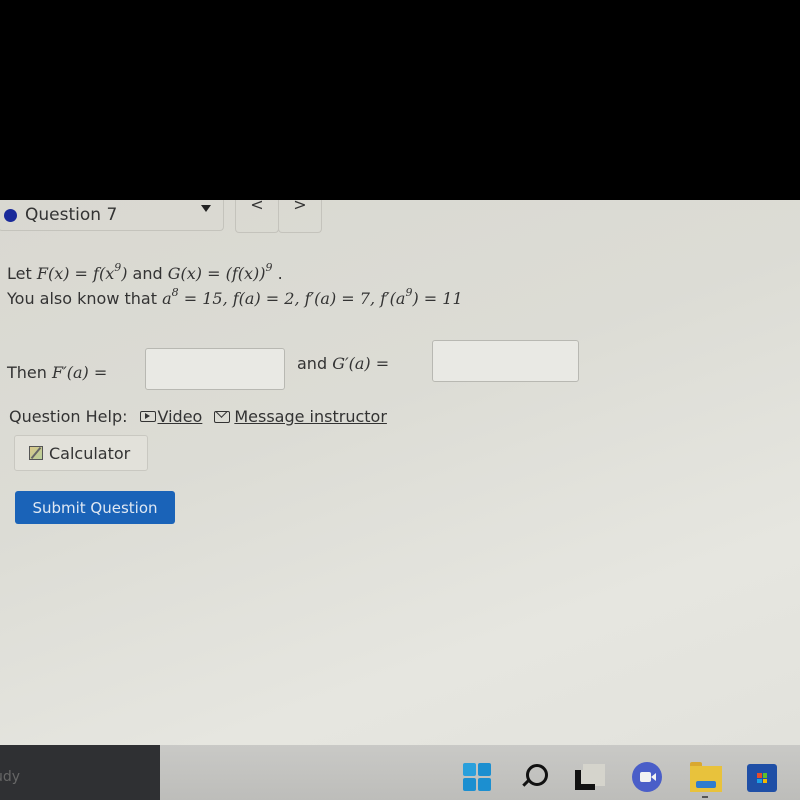 Image resolution: width=800 pixels, height=800 pixels. Describe the element at coordinates (22, 273) in the screenshot. I see `text-let: Let` at that location.